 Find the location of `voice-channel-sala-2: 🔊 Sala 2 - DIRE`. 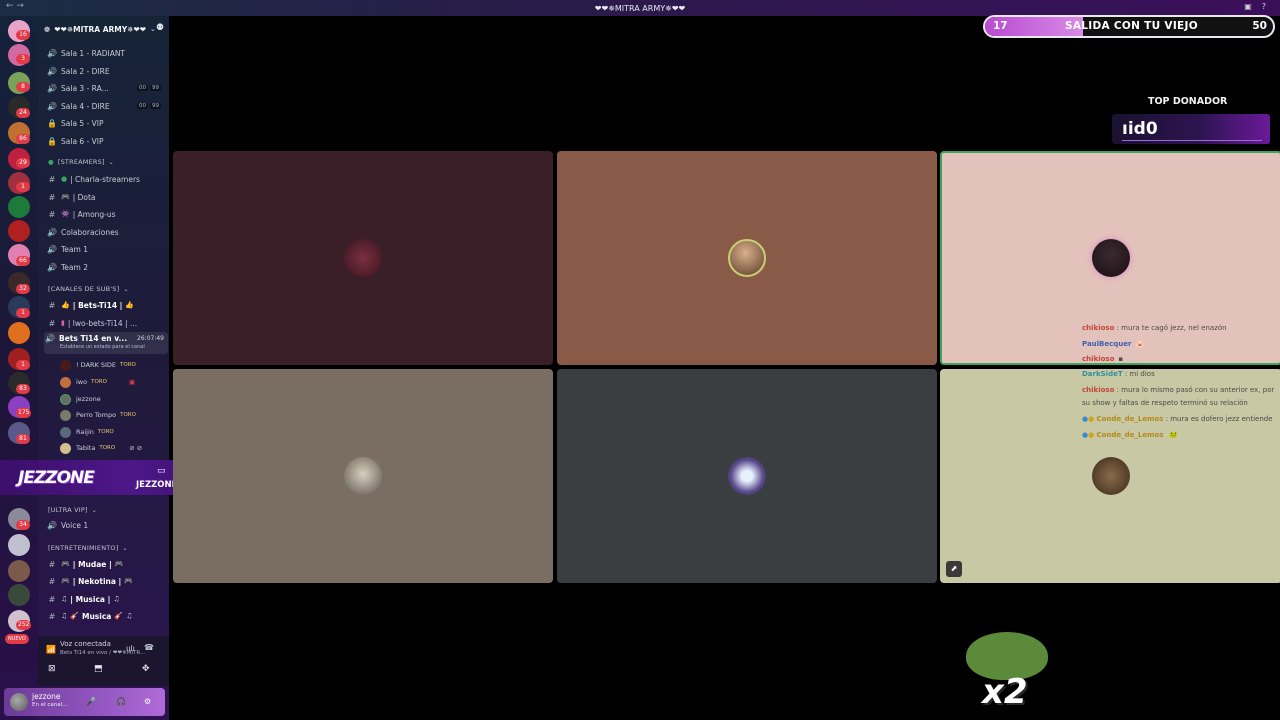

voice-channel-sala-2: 🔊 Sala 2 - DIRE is located at coordinates (106, 71).